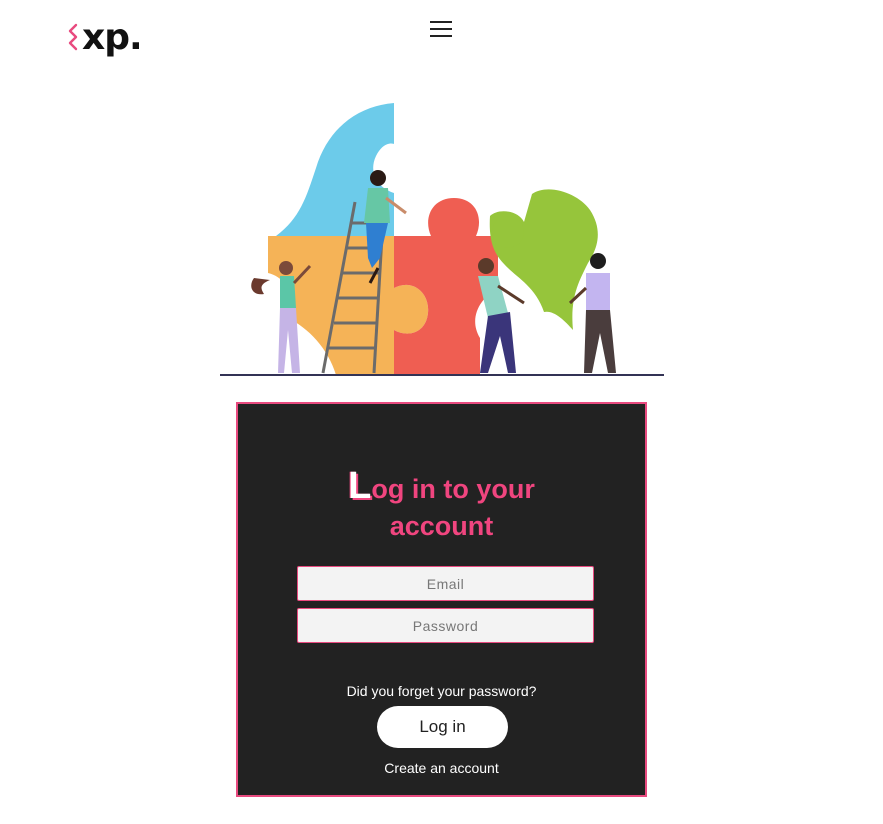 The image size is (883, 824). What do you see at coordinates (73, 37) in the screenshot?
I see `zigzag-logo-icon` at bounding box center [73, 37].